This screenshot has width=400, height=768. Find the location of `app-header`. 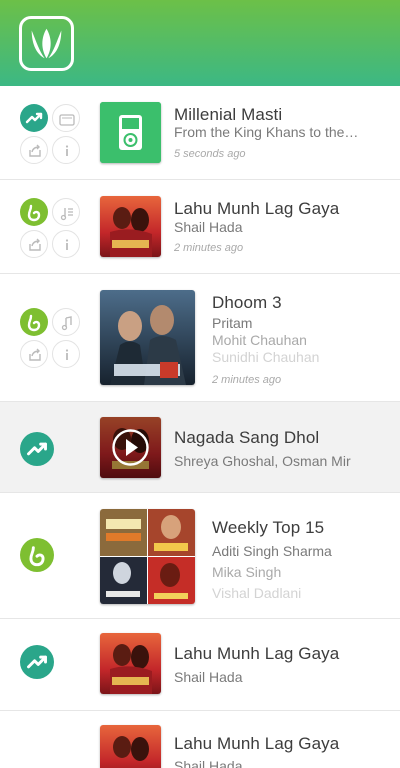

app-header is located at coordinates (200, 43).